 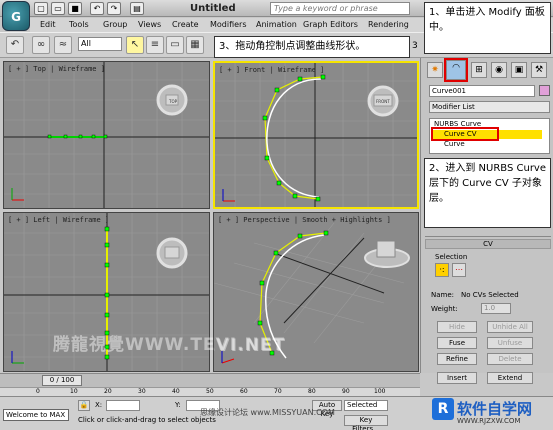 I want to click on display-tab-icon: ▣, so click(x=519, y=70).